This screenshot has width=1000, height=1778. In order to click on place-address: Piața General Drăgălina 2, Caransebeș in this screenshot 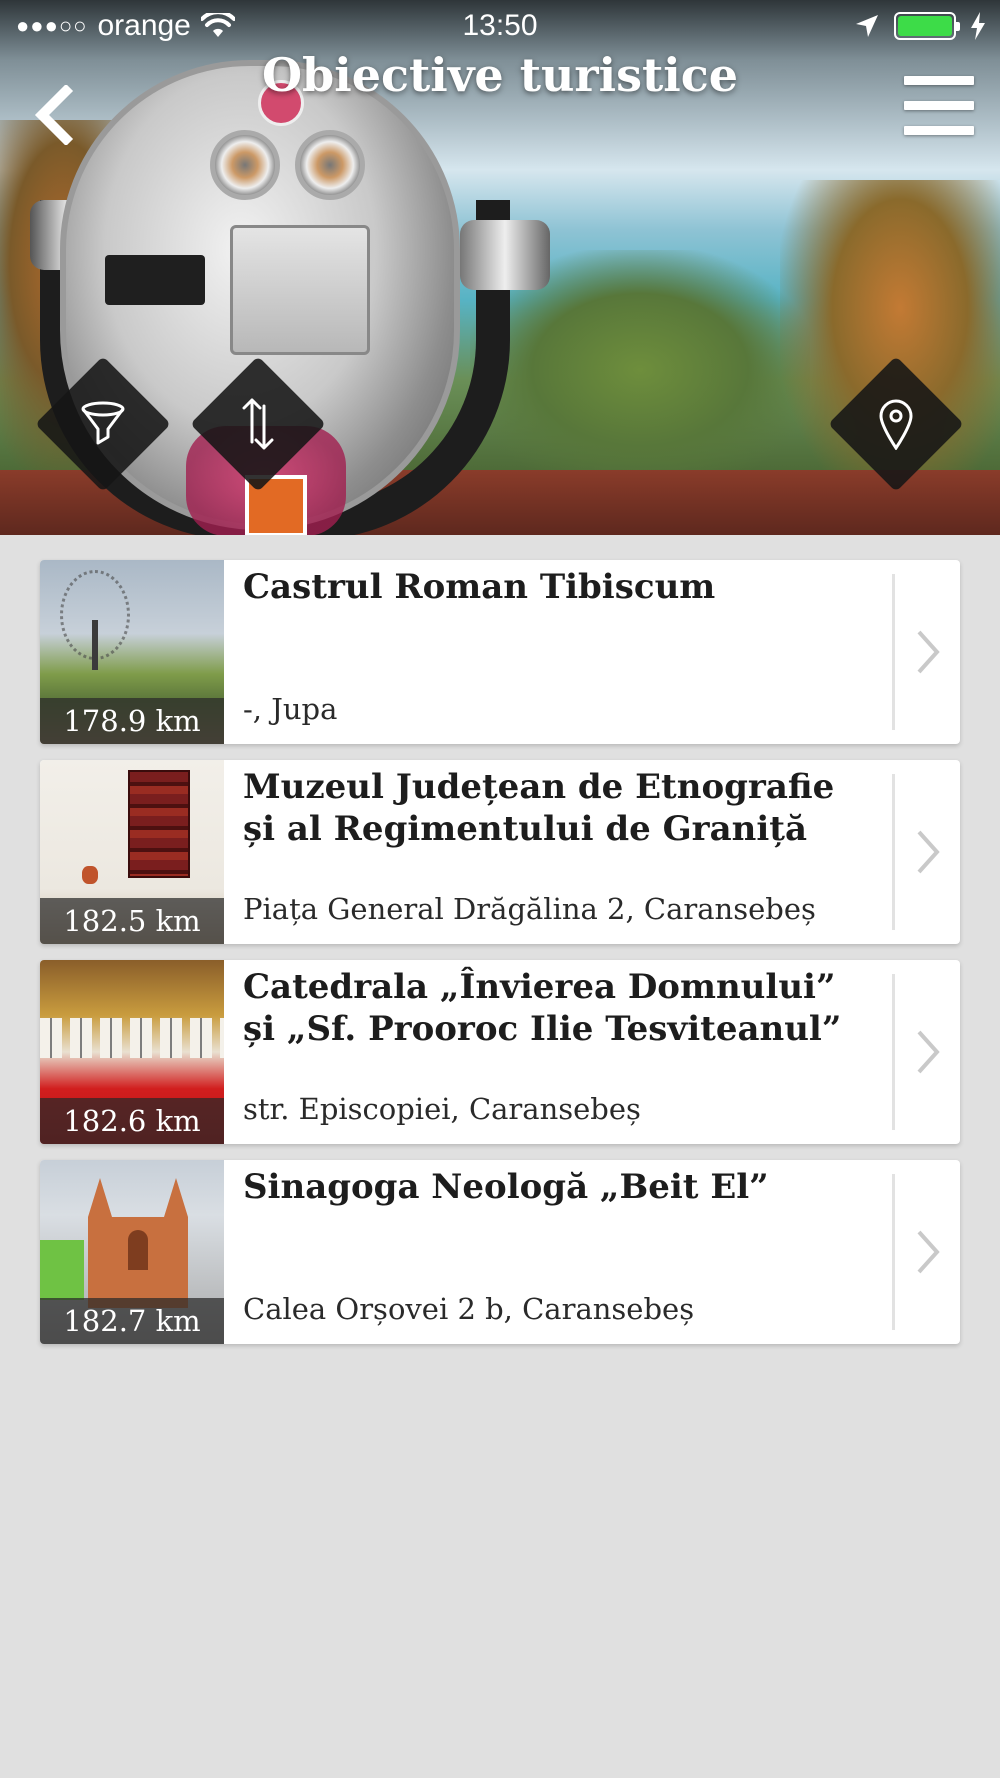, I will do `click(529, 909)`.